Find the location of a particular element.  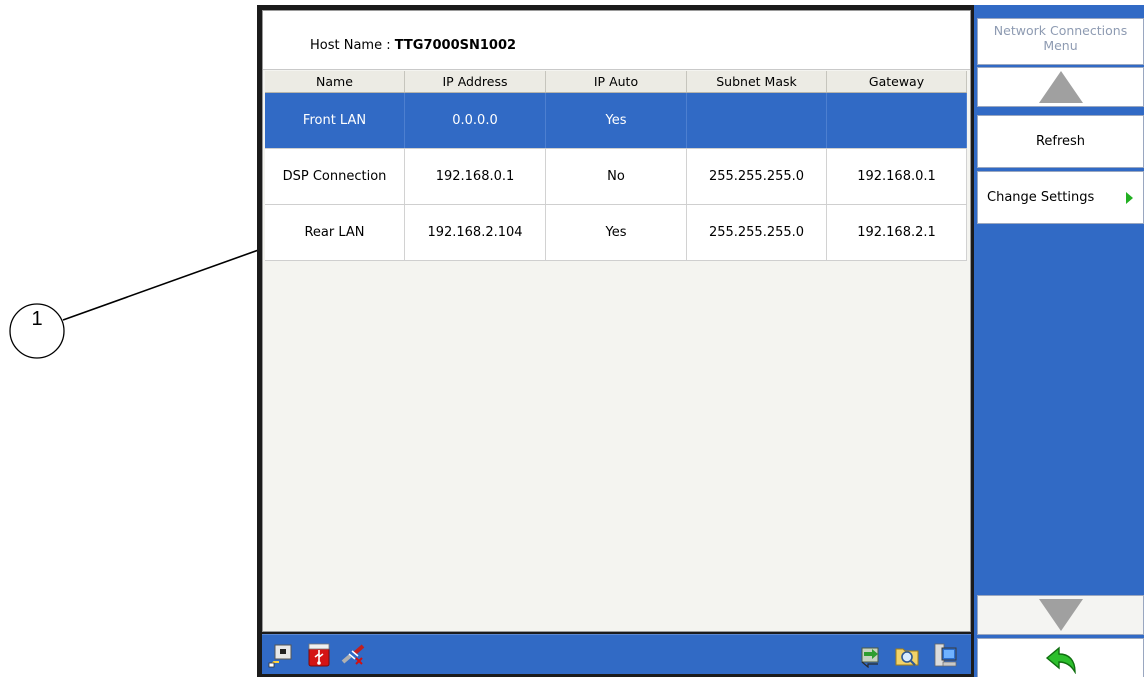

table-row-front-lan: Front LAN 0.0.0.0 Yes is located at coordinates (616, 121).